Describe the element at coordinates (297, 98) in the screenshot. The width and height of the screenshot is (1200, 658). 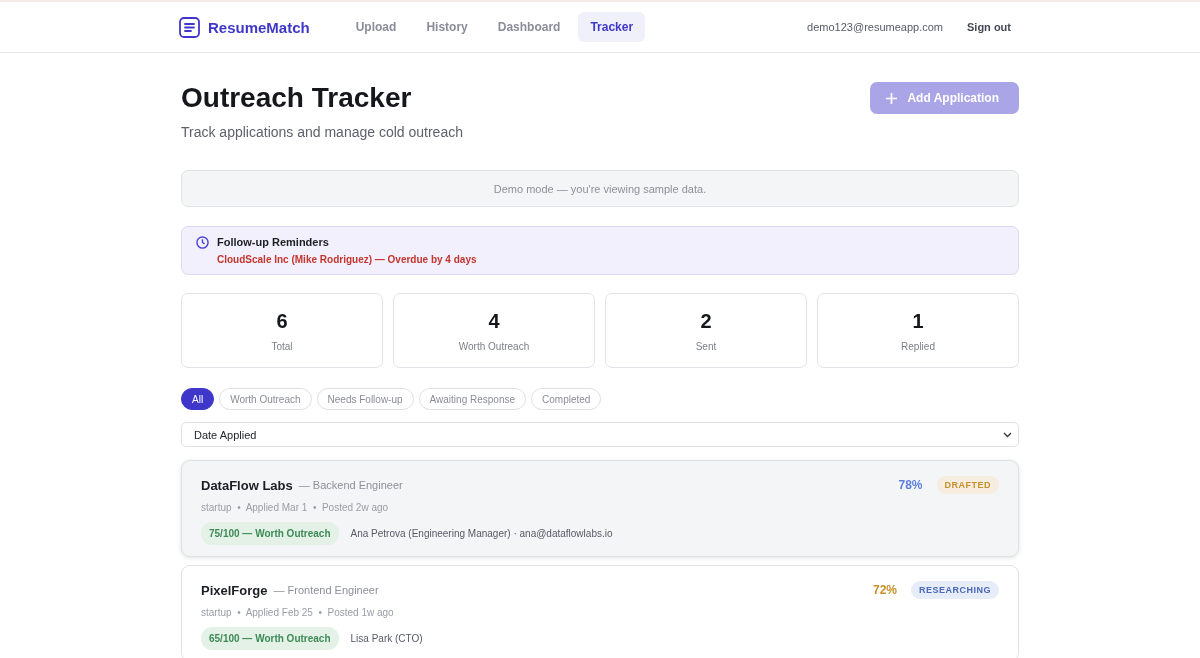
I see `page-title: Outreach Tracker` at that location.